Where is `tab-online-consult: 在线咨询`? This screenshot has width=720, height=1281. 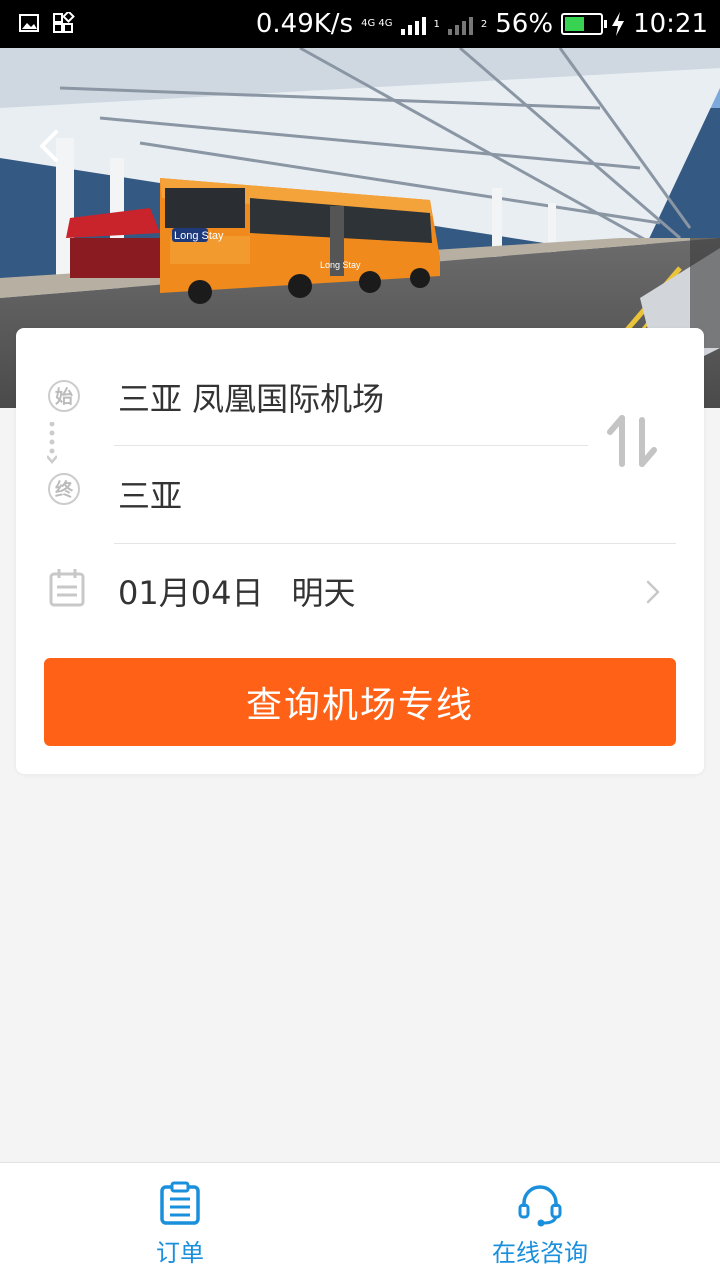
tab-online-consult: 在线咨询 is located at coordinates (540, 1225).